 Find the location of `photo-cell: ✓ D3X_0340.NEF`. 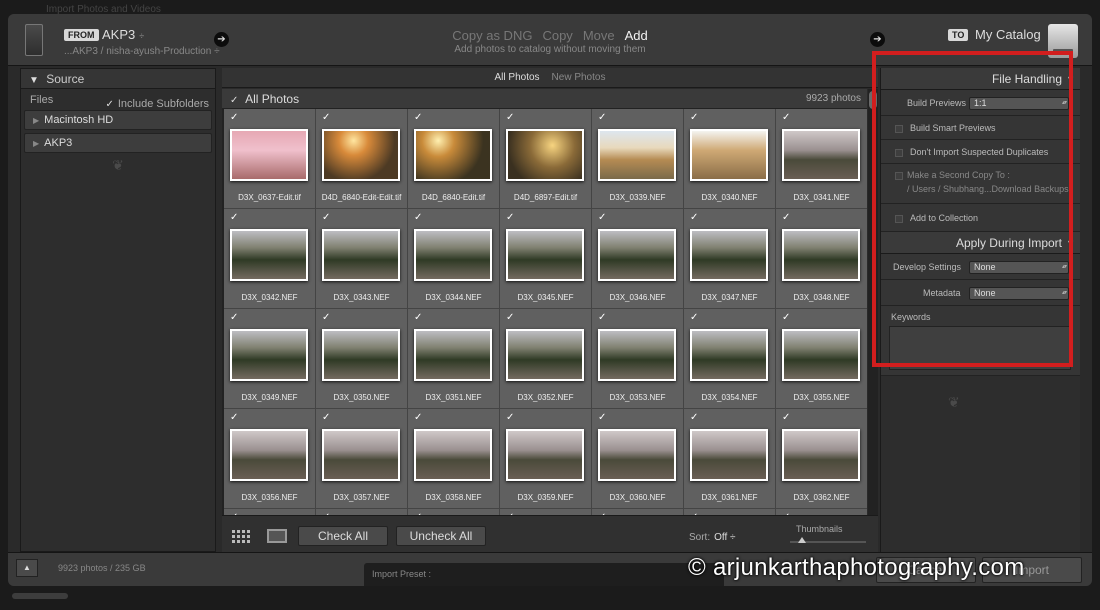

photo-cell: ✓ D3X_0340.NEF is located at coordinates (730, 159).